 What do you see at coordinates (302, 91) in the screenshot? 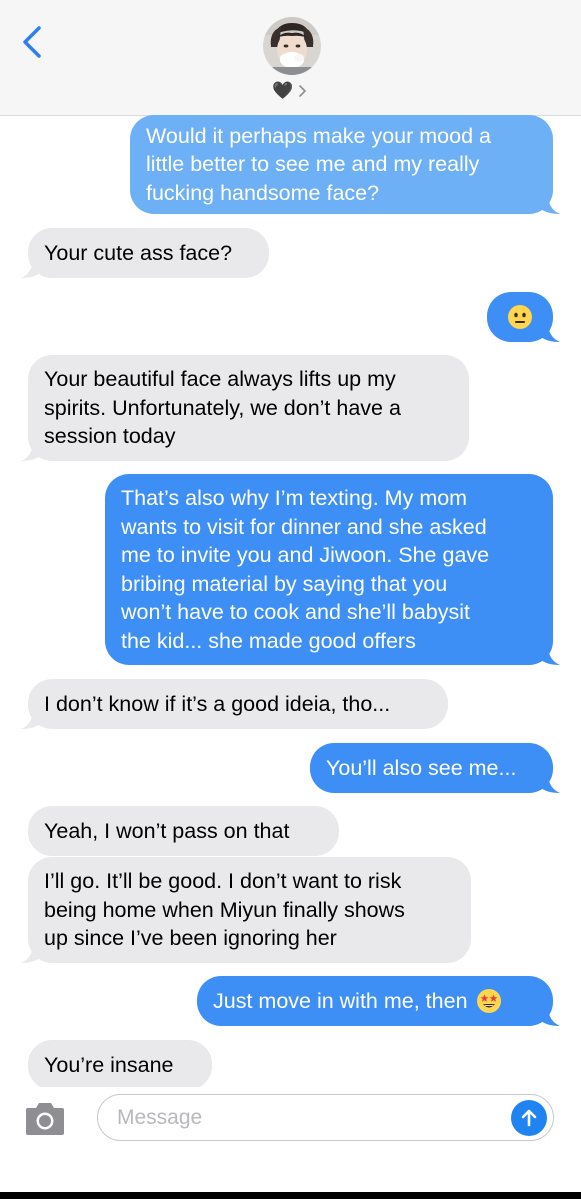
I see `chevron-right-icon` at bounding box center [302, 91].